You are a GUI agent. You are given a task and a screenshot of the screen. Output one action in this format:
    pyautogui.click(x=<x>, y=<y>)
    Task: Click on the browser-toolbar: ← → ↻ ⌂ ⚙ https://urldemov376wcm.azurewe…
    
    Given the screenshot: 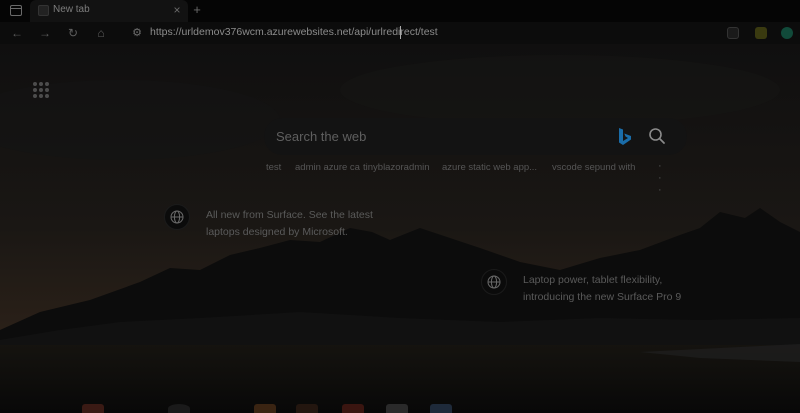 What is the action you would take?
    pyautogui.click(x=400, y=33)
    